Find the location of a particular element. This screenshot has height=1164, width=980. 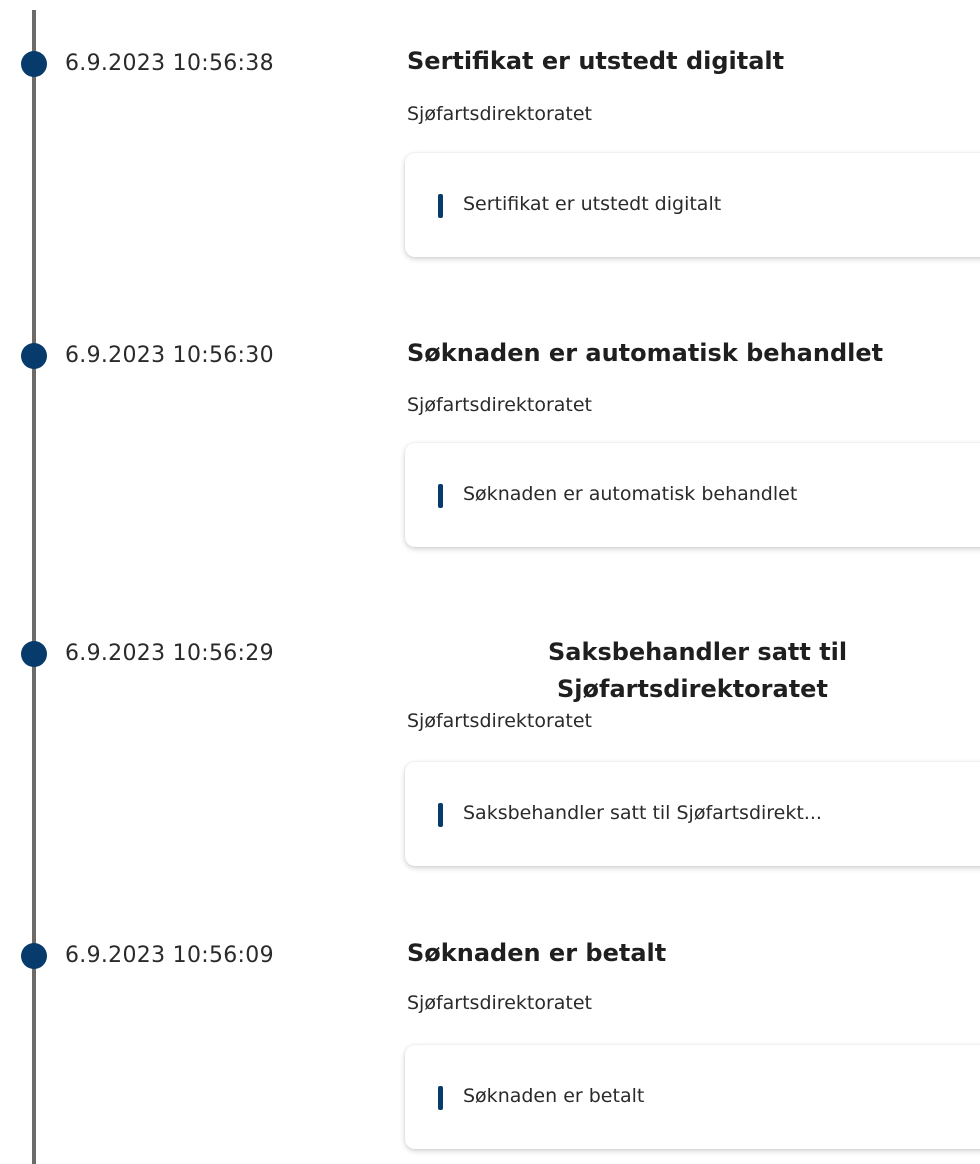

card-text: Sertifikat er utstedt digitalt is located at coordinates (592, 204).